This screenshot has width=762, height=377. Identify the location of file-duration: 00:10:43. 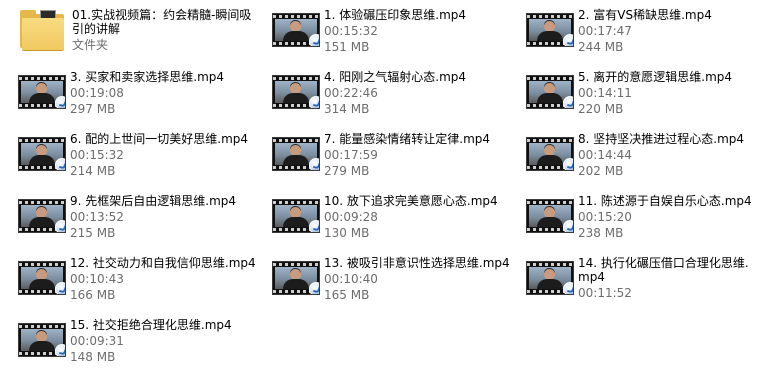
(97, 279).